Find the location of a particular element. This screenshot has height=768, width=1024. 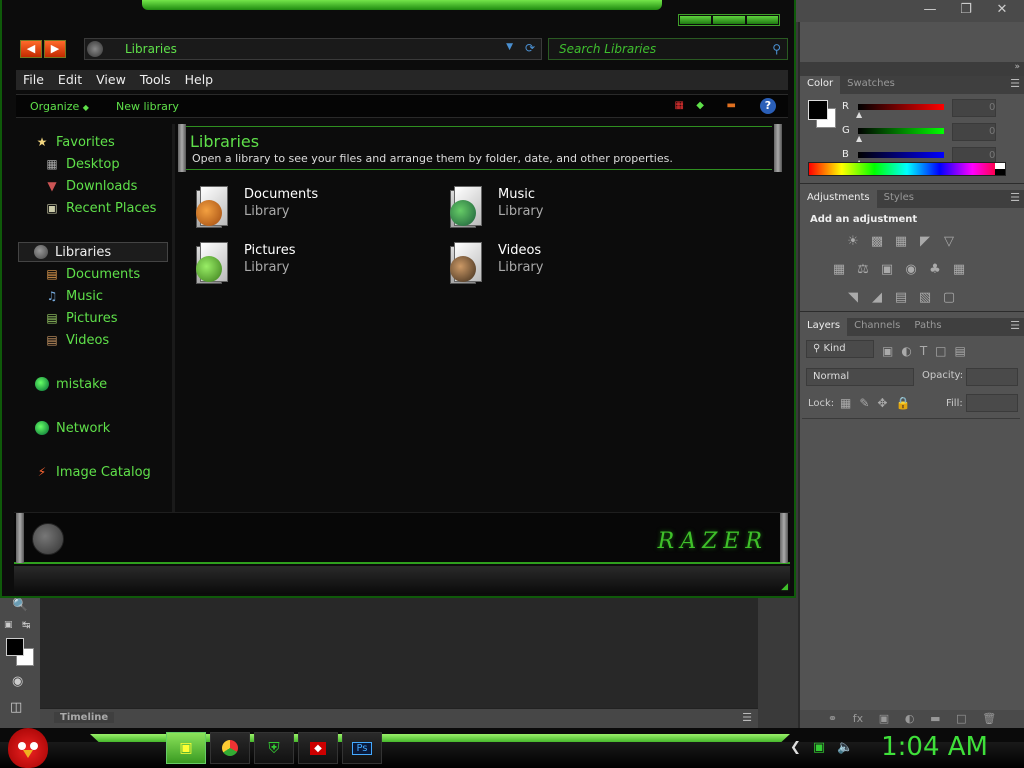

link-layers-icon: ⚭ is located at coordinates (832, 719).